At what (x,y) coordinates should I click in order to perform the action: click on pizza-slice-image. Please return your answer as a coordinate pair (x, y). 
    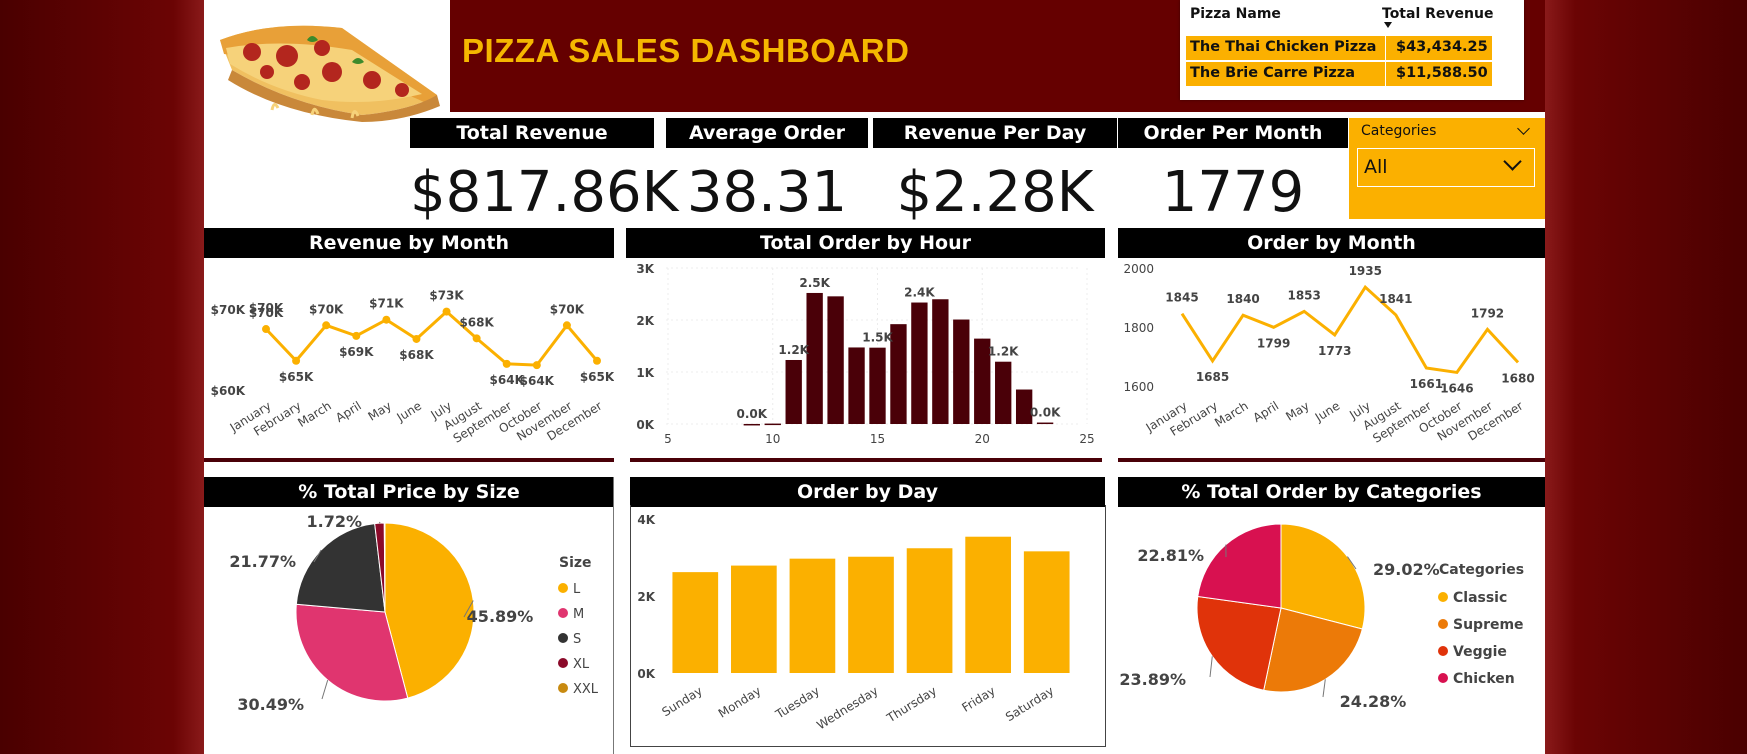
    Looking at the image, I should click on (330, 66).